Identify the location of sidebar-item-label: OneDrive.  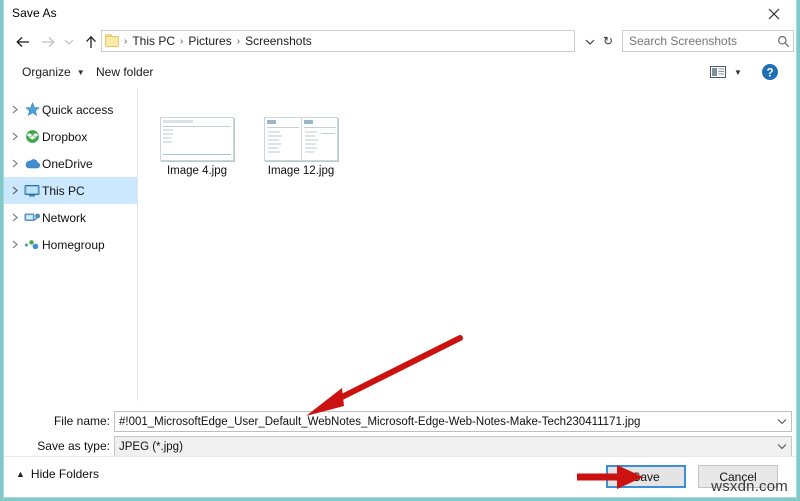
(67, 163).